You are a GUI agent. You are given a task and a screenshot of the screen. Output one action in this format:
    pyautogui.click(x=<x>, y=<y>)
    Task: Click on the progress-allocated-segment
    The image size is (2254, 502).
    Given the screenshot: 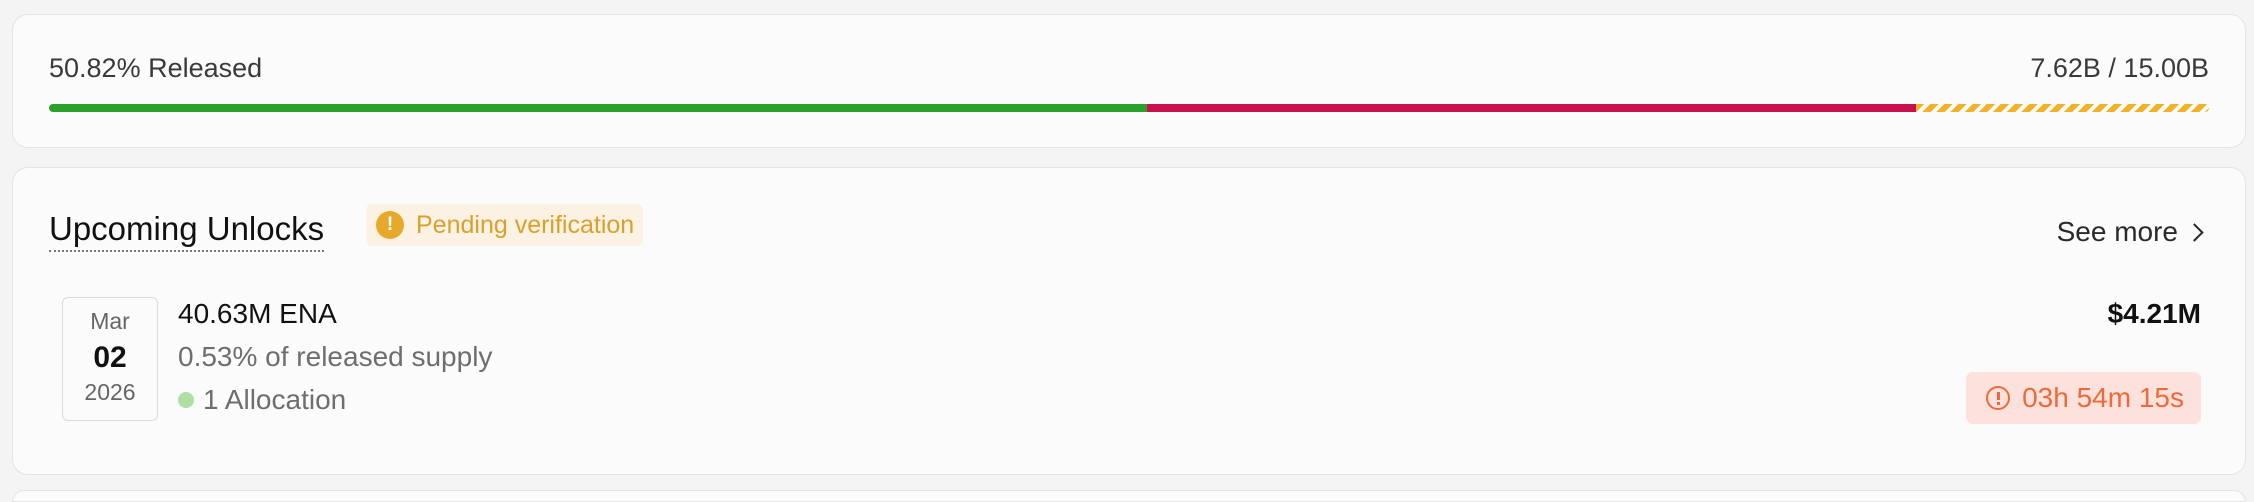 What is the action you would take?
    pyautogui.click(x=1531, y=108)
    